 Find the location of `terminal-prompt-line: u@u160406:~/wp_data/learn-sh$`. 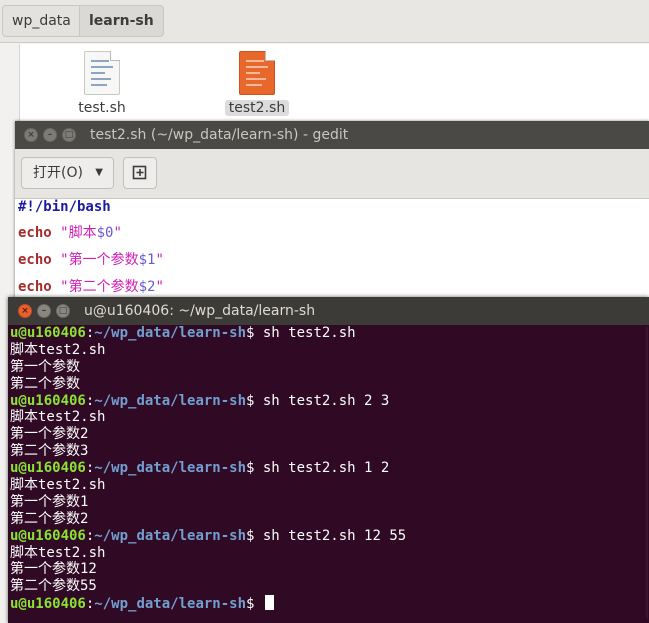

terminal-prompt-line: u@u160406:~/wp_data/learn-sh$ is located at coordinates (328, 603).